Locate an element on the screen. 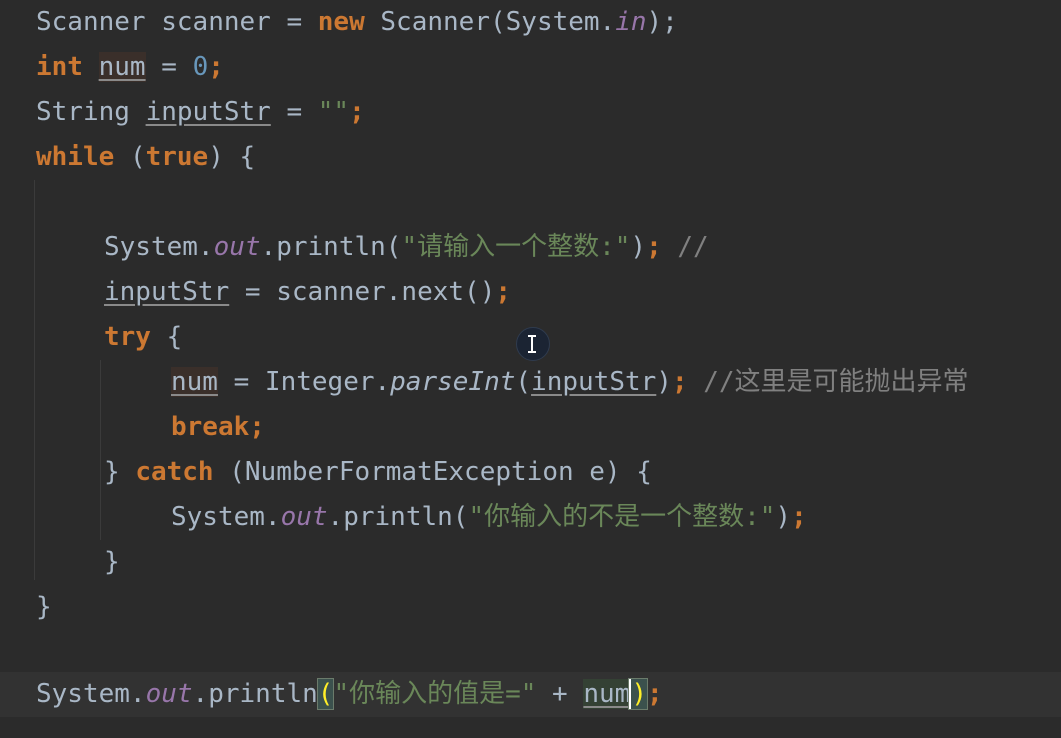 The image size is (1061, 738). token-field: in is located at coordinates (631, 22).